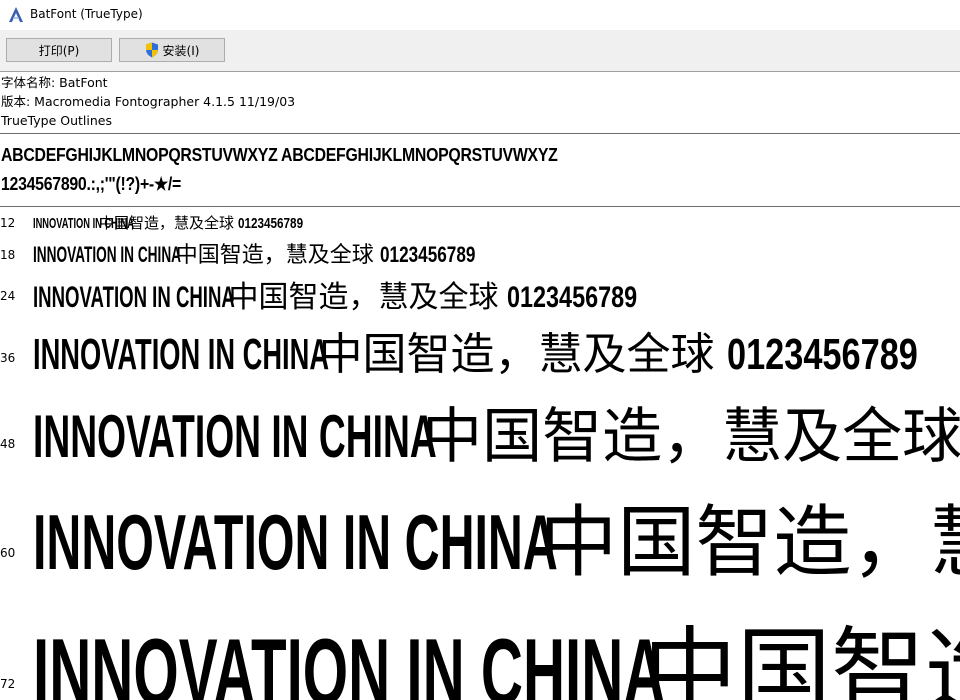 The image size is (960, 700). Describe the element at coordinates (8, 296) in the screenshot. I see `size-label: 24` at that location.